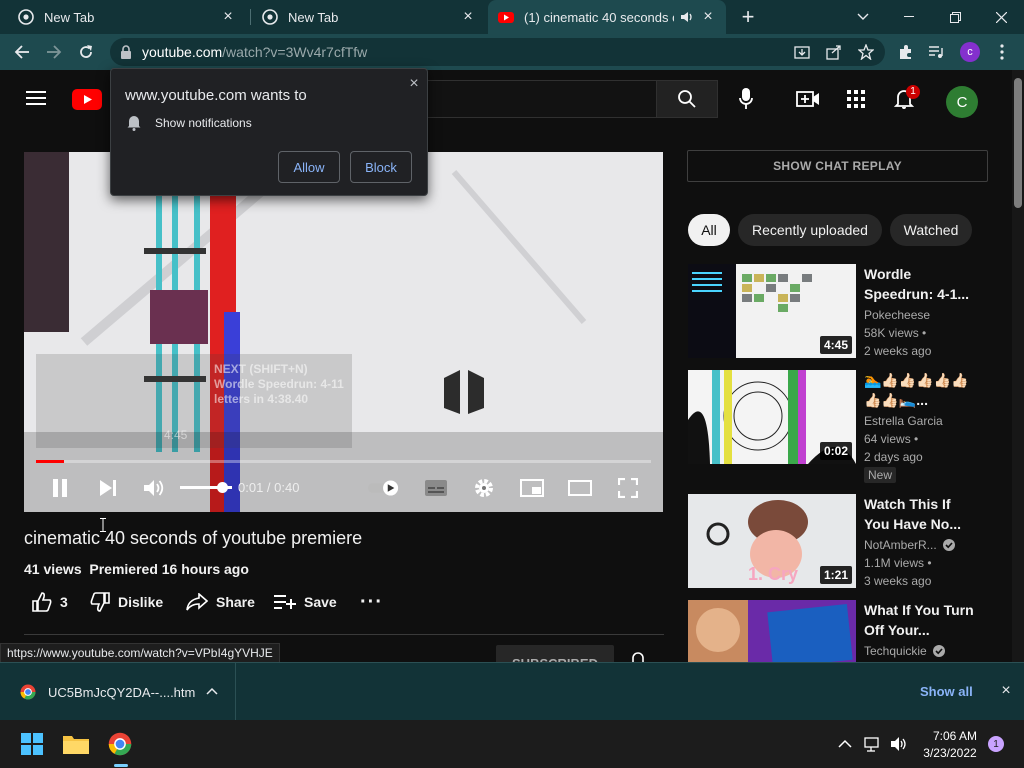 This screenshot has width=1024, height=768. I want to click on page-scrollbar, so click(1018, 366).